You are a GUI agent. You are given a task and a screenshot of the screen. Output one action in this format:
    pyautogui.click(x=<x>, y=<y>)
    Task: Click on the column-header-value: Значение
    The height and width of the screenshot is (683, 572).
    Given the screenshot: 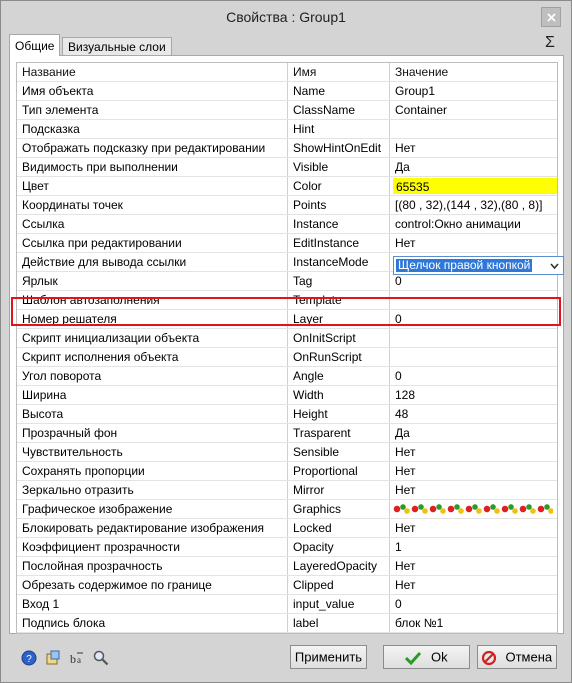 What is the action you would take?
    pyautogui.click(x=473, y=72)
    